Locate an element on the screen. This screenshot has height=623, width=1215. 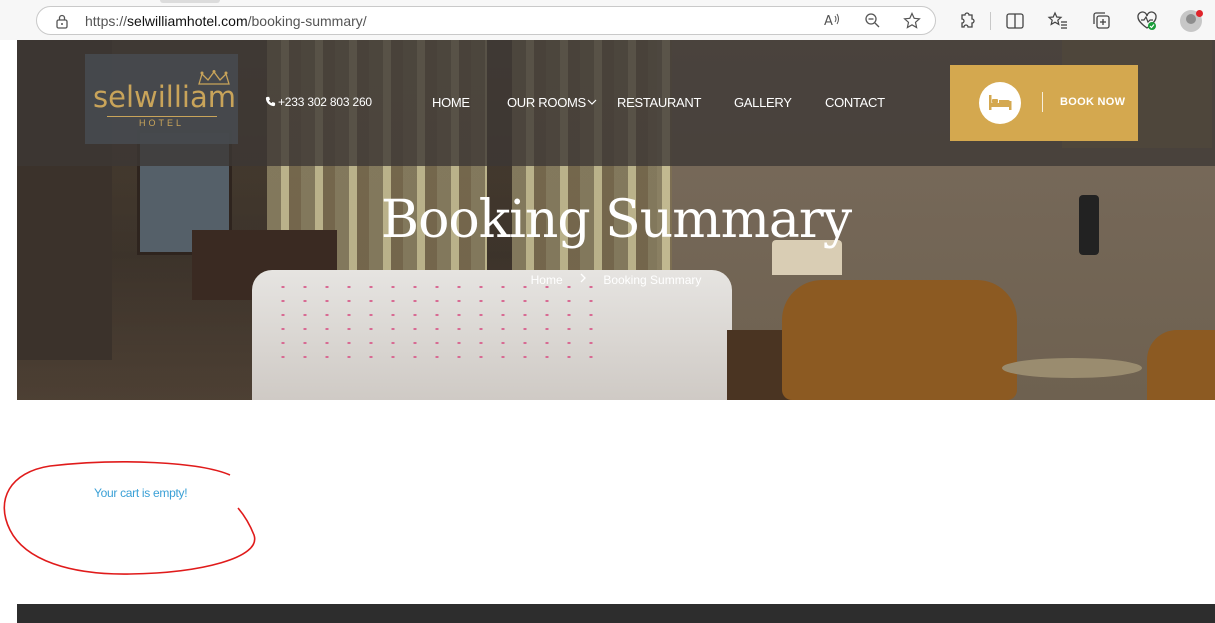
phone-number: +233 302 803 260 is located at coordinates (318, 102).